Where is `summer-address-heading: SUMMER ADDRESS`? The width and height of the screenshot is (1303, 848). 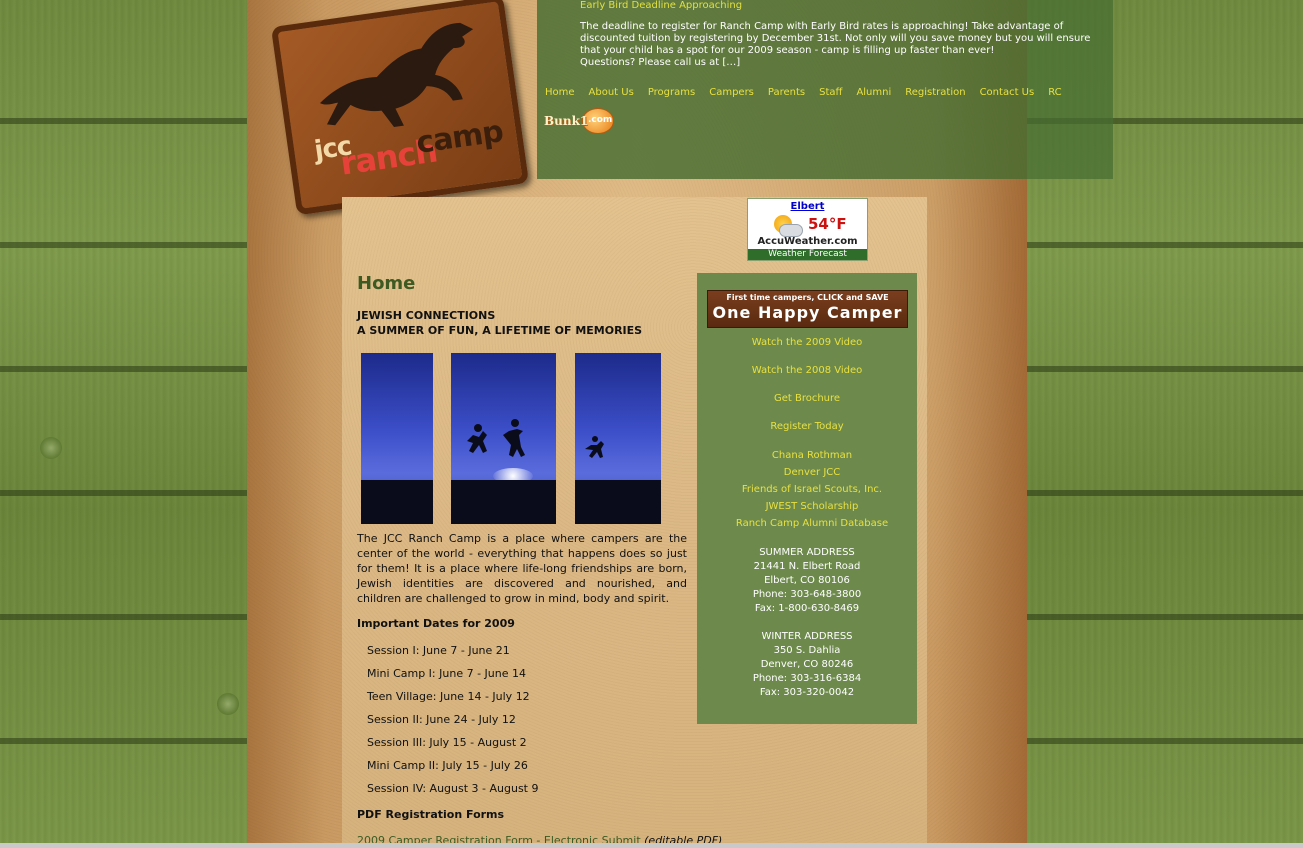 summer-address-heading: SUMMER ADDRESS is located at coordinates (807, 552).